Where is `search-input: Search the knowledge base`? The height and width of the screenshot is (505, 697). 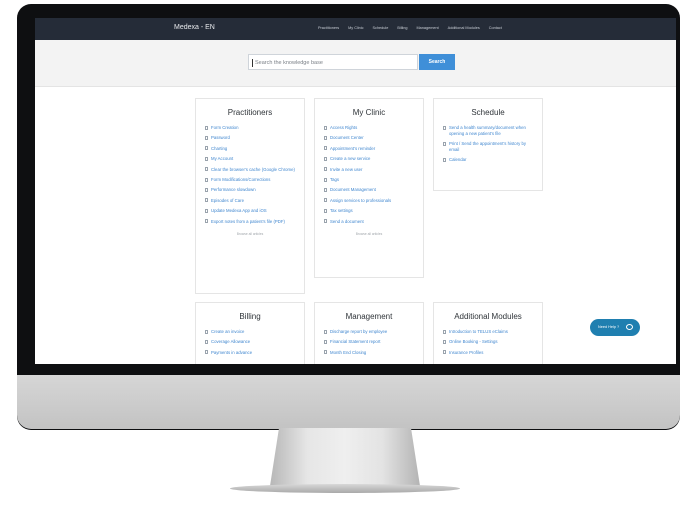
search-input: Search the knowledge base is located at coordinates (333, 62).